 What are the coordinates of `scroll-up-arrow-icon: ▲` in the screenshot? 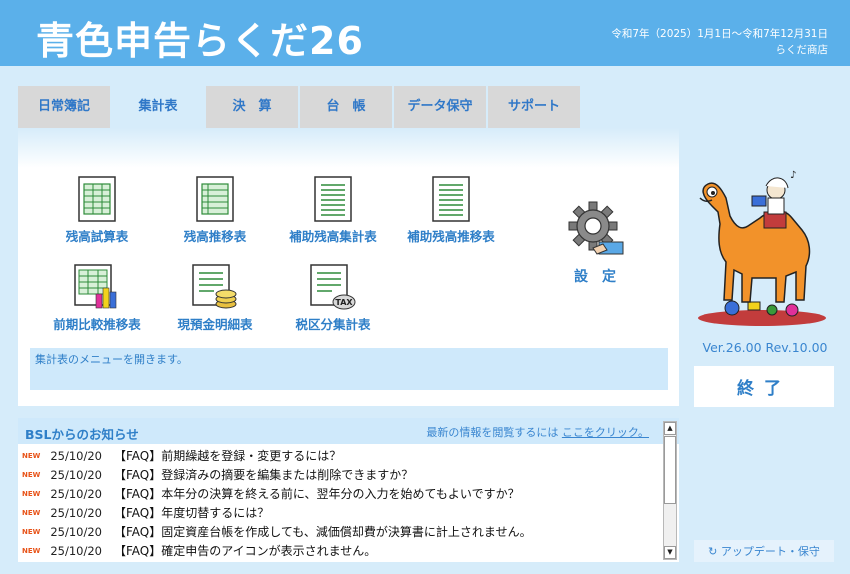 It's located at (670, 428).